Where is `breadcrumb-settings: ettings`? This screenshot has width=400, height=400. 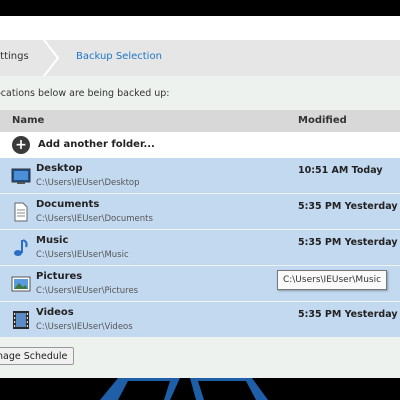
breadcrumb-settings: ettings is located at coordinates (14, 56).